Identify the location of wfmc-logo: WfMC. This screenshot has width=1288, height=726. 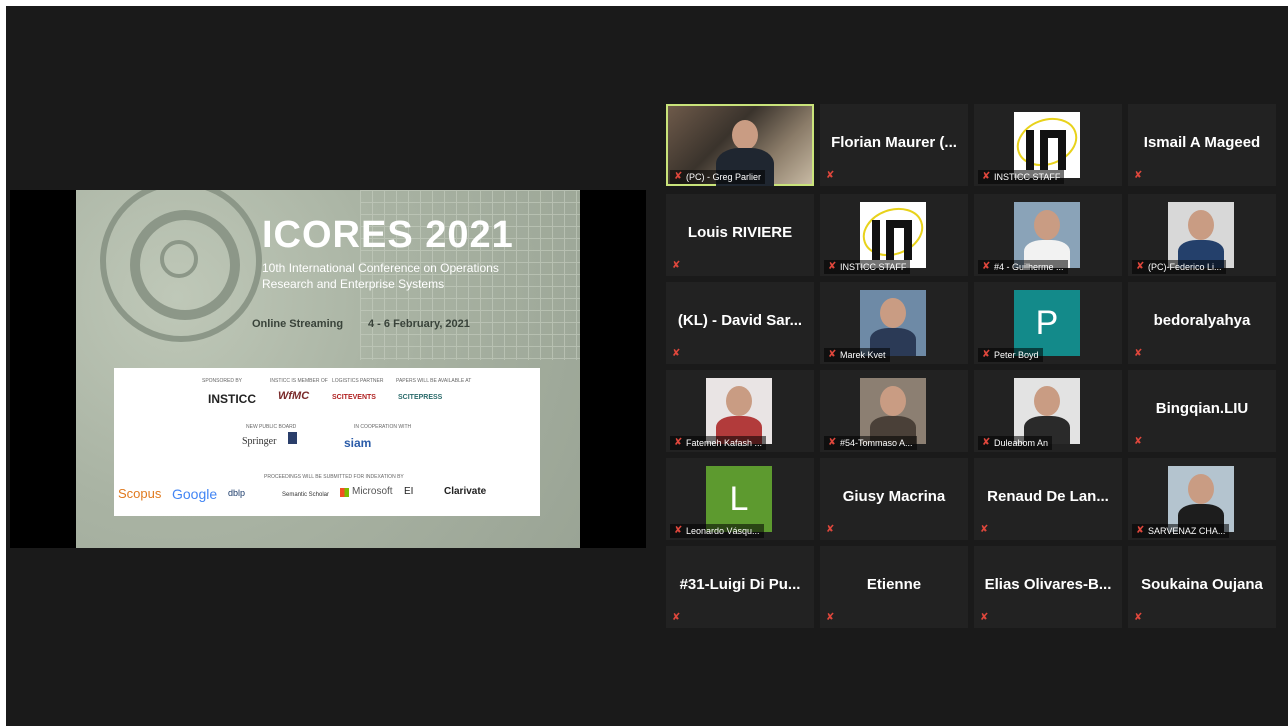
(294, 396).